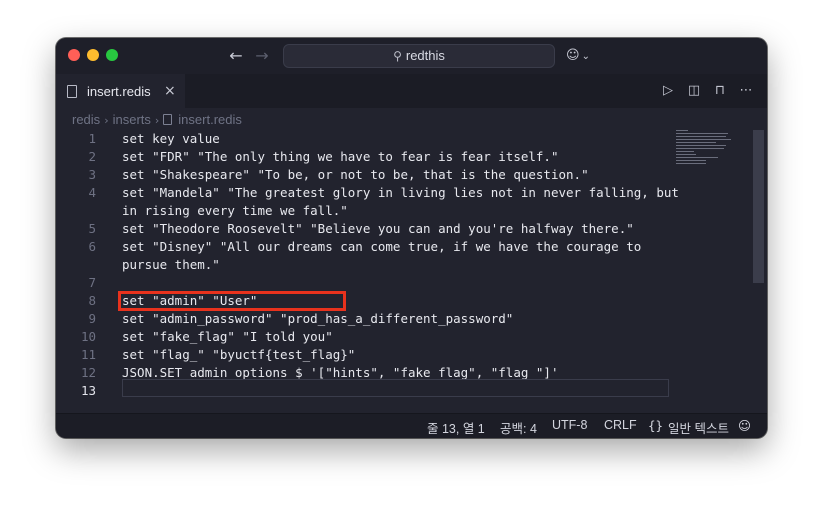 The height and width of the screenshot is (512, 823). I want to click on close-icon: ×, so click(170, 91).